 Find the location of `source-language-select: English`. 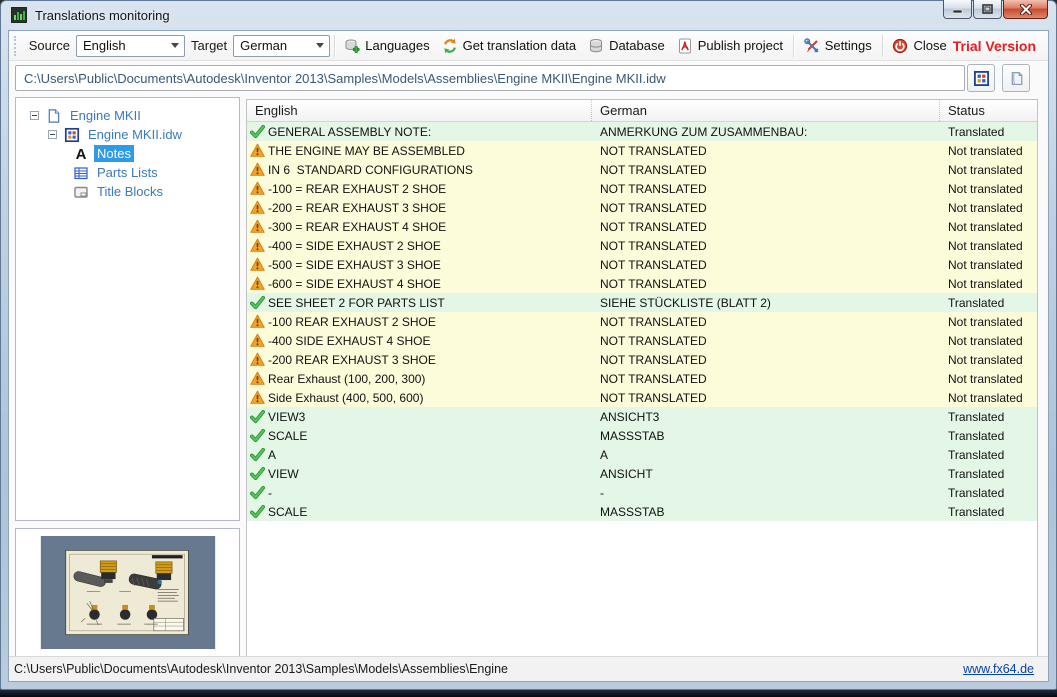

source-language-select: English is located at coordinates (130, 45).